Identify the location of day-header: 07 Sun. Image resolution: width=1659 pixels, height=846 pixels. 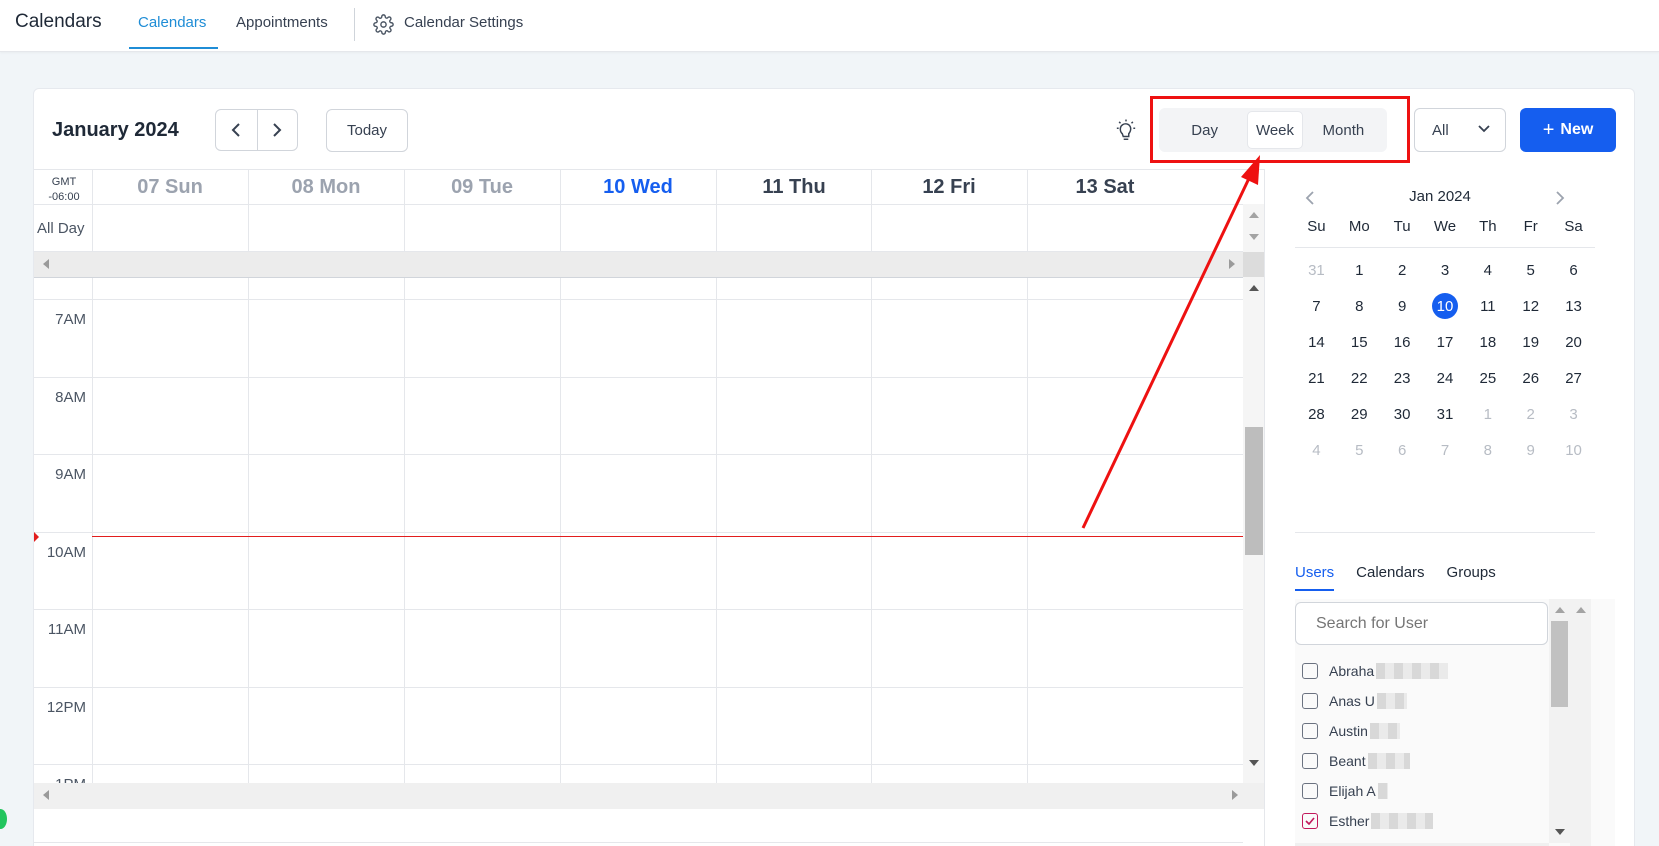
(170, 187).